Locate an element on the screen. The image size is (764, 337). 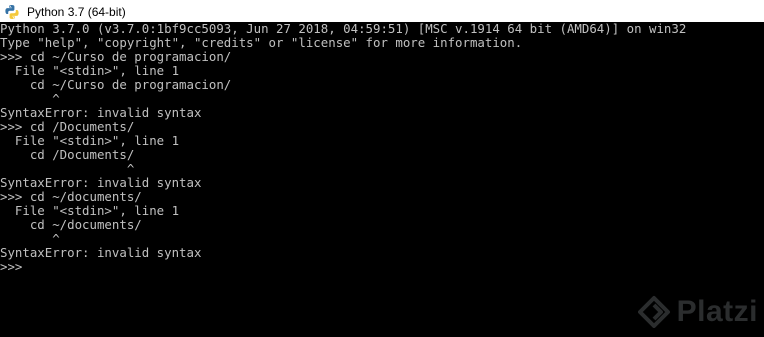
console-line: >>> cd ~/Curso de programacion/ is located at coordinates (116, 57).